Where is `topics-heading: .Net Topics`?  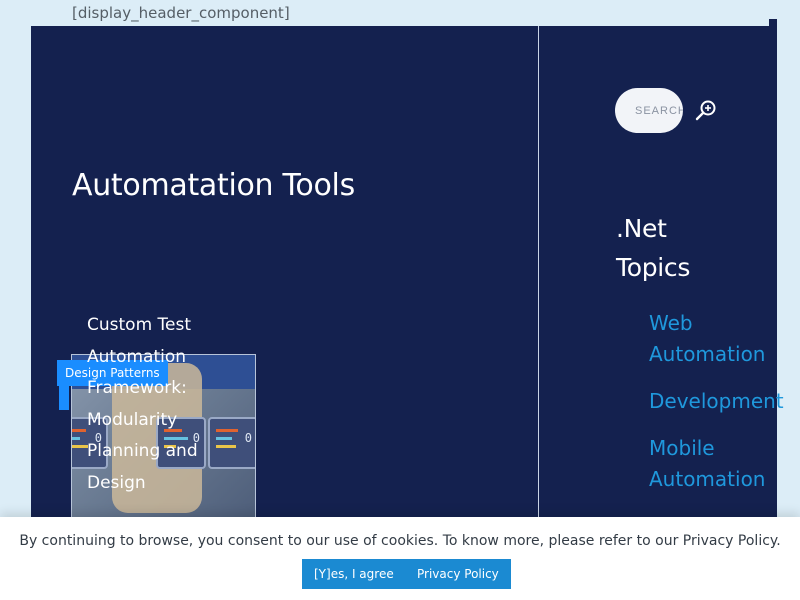
topics-heading: .Net Topics is located at coordinates (653, 248).